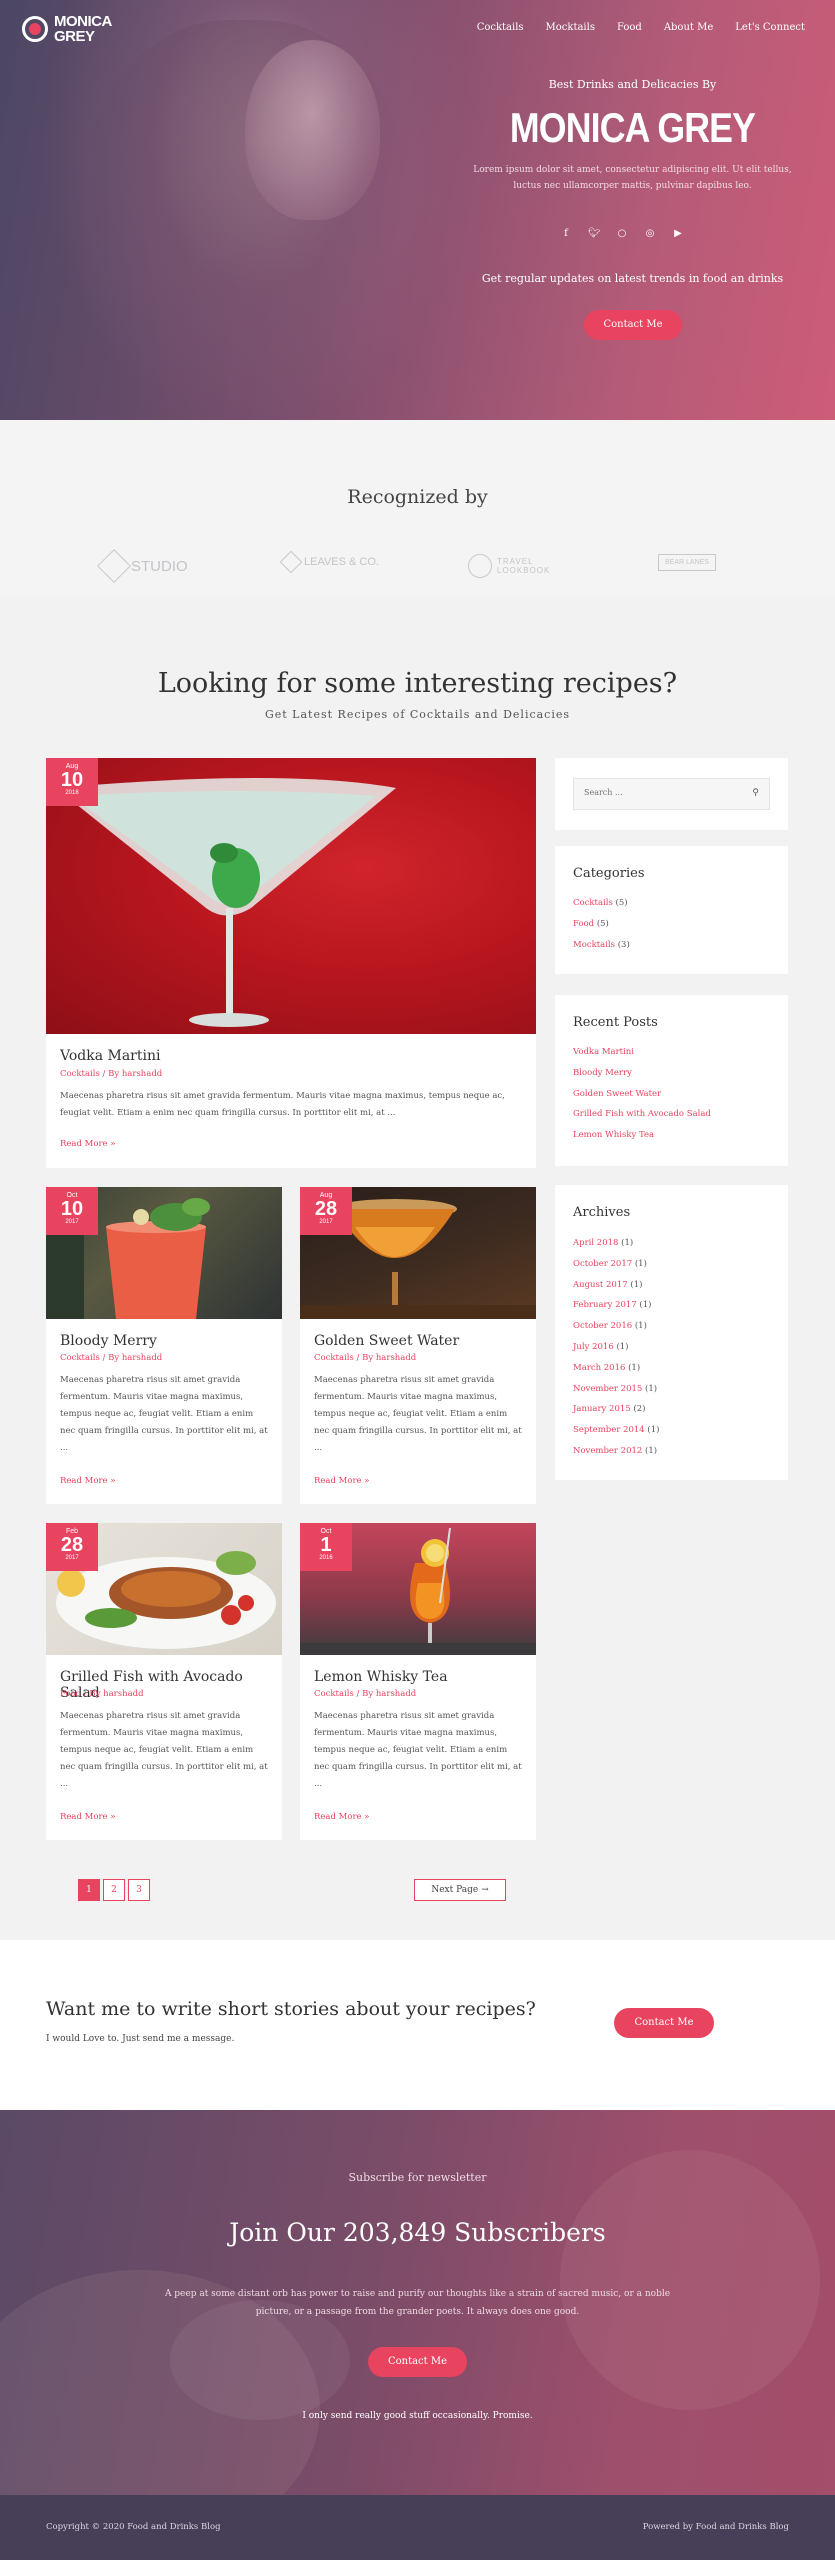 This screenshot has width=835, height=2560. What do you see at coordinates (593, 1347) in the screenshot?
I see `archive-link: July 2016` at bounding box center [593, 1347].